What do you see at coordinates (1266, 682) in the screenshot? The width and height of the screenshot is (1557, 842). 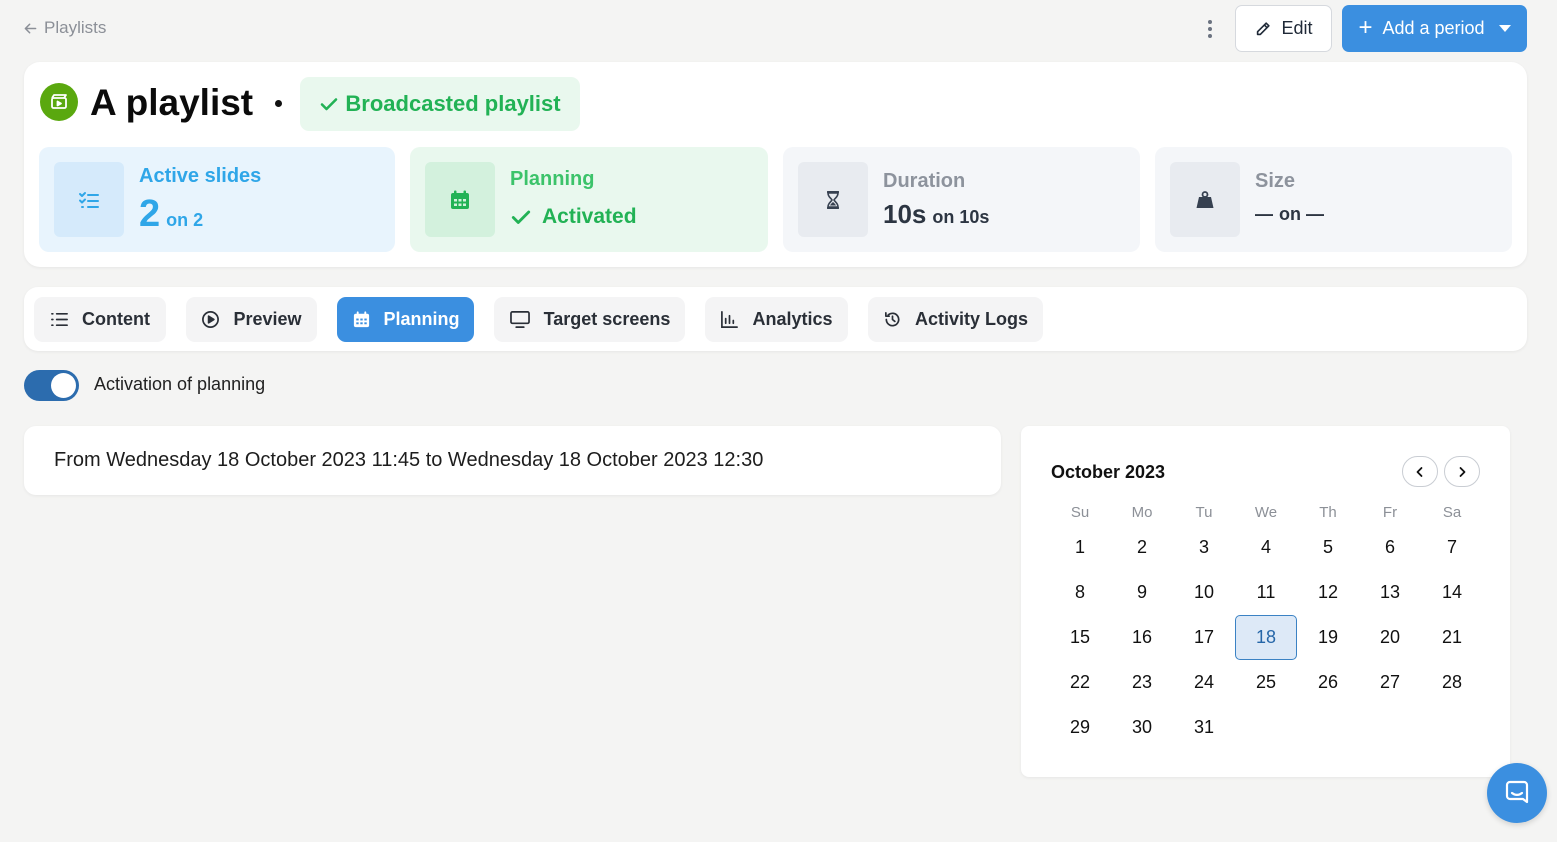 I see `calendar-day: 25` at bounding box center [1266, 682].